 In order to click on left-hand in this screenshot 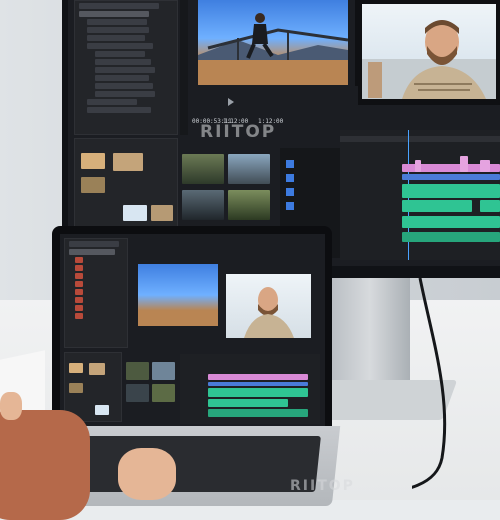, I will do `click(11, 406)`.